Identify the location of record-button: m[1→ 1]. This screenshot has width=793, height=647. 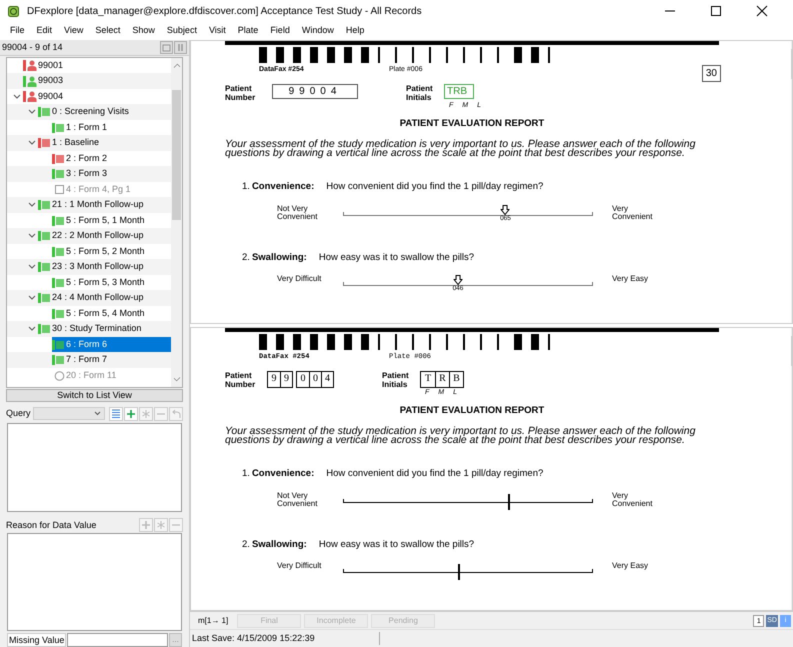
(213, 621).